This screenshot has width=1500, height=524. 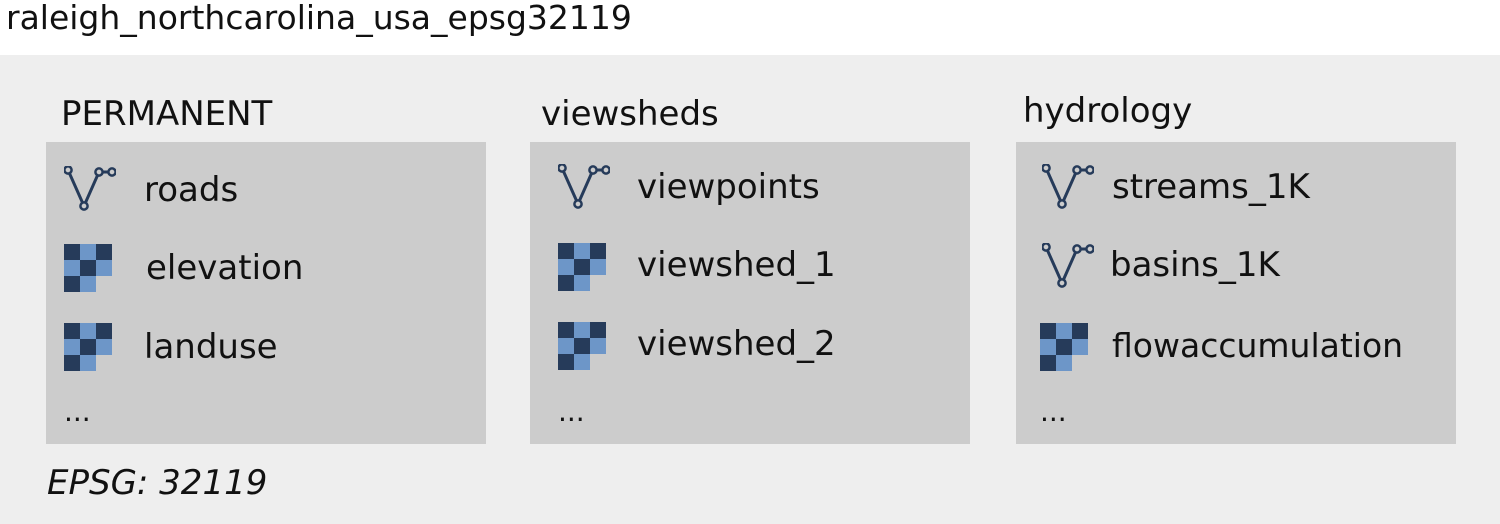 I want to click on layer-label: viewpoints, so click(x=728, y=187).